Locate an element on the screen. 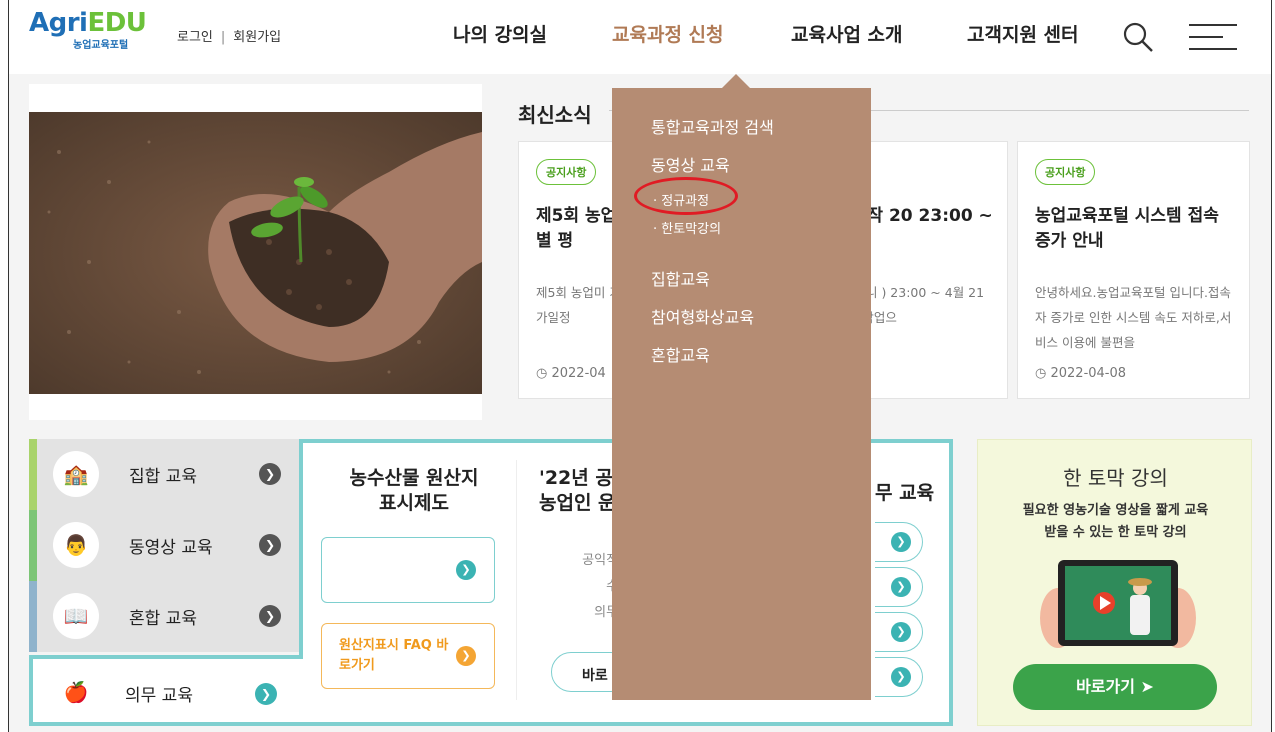 This screenshot has height=732, width=1275. side-menu-mandatory-education: 🍎 의무 교육 ❯ is located at coordinates (166, 690).